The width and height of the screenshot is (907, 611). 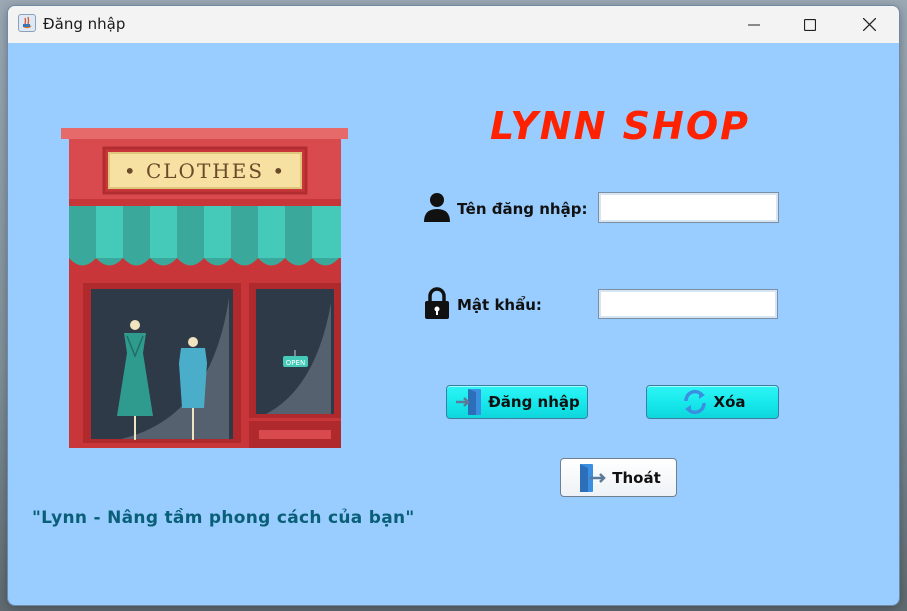 What do you see at coordinates (694, 402) in the screenshot?
I see `refresh-icon` at bounding box center [694, 402].